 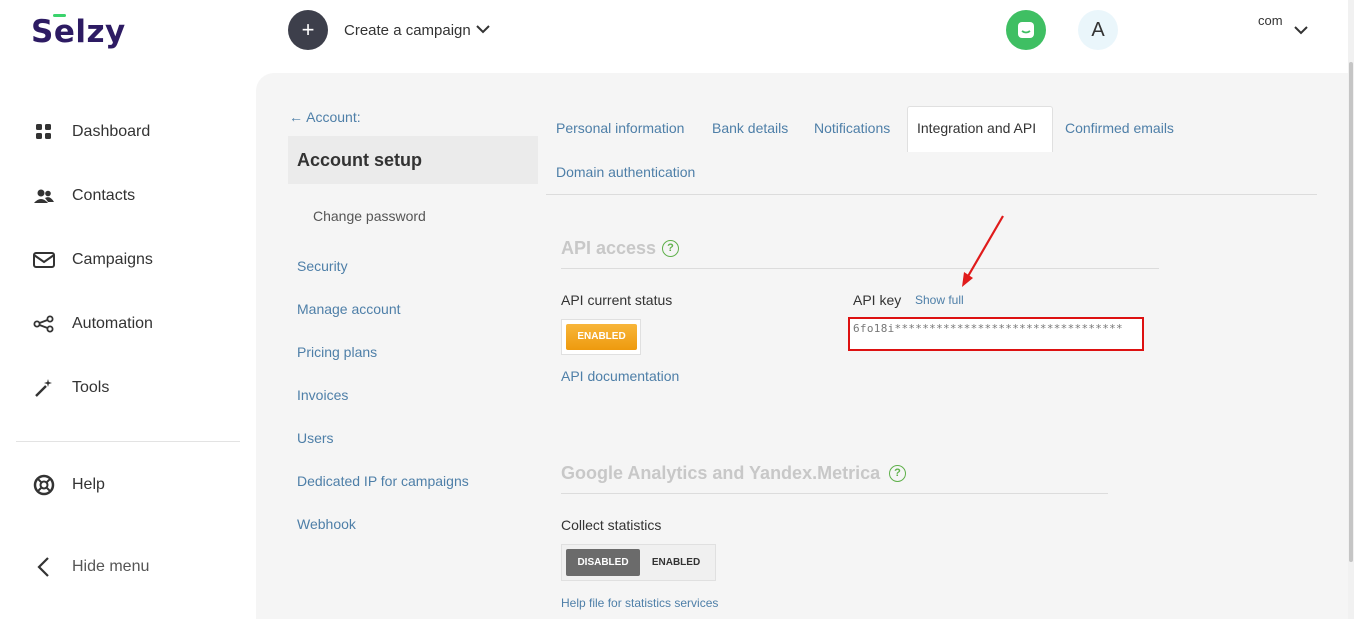 What do you see at coordinates (383, 481) in the screenshot?
I see `dedicated-ip-link: Dedicated IP for campaigns` at bounding box center [383, 481].